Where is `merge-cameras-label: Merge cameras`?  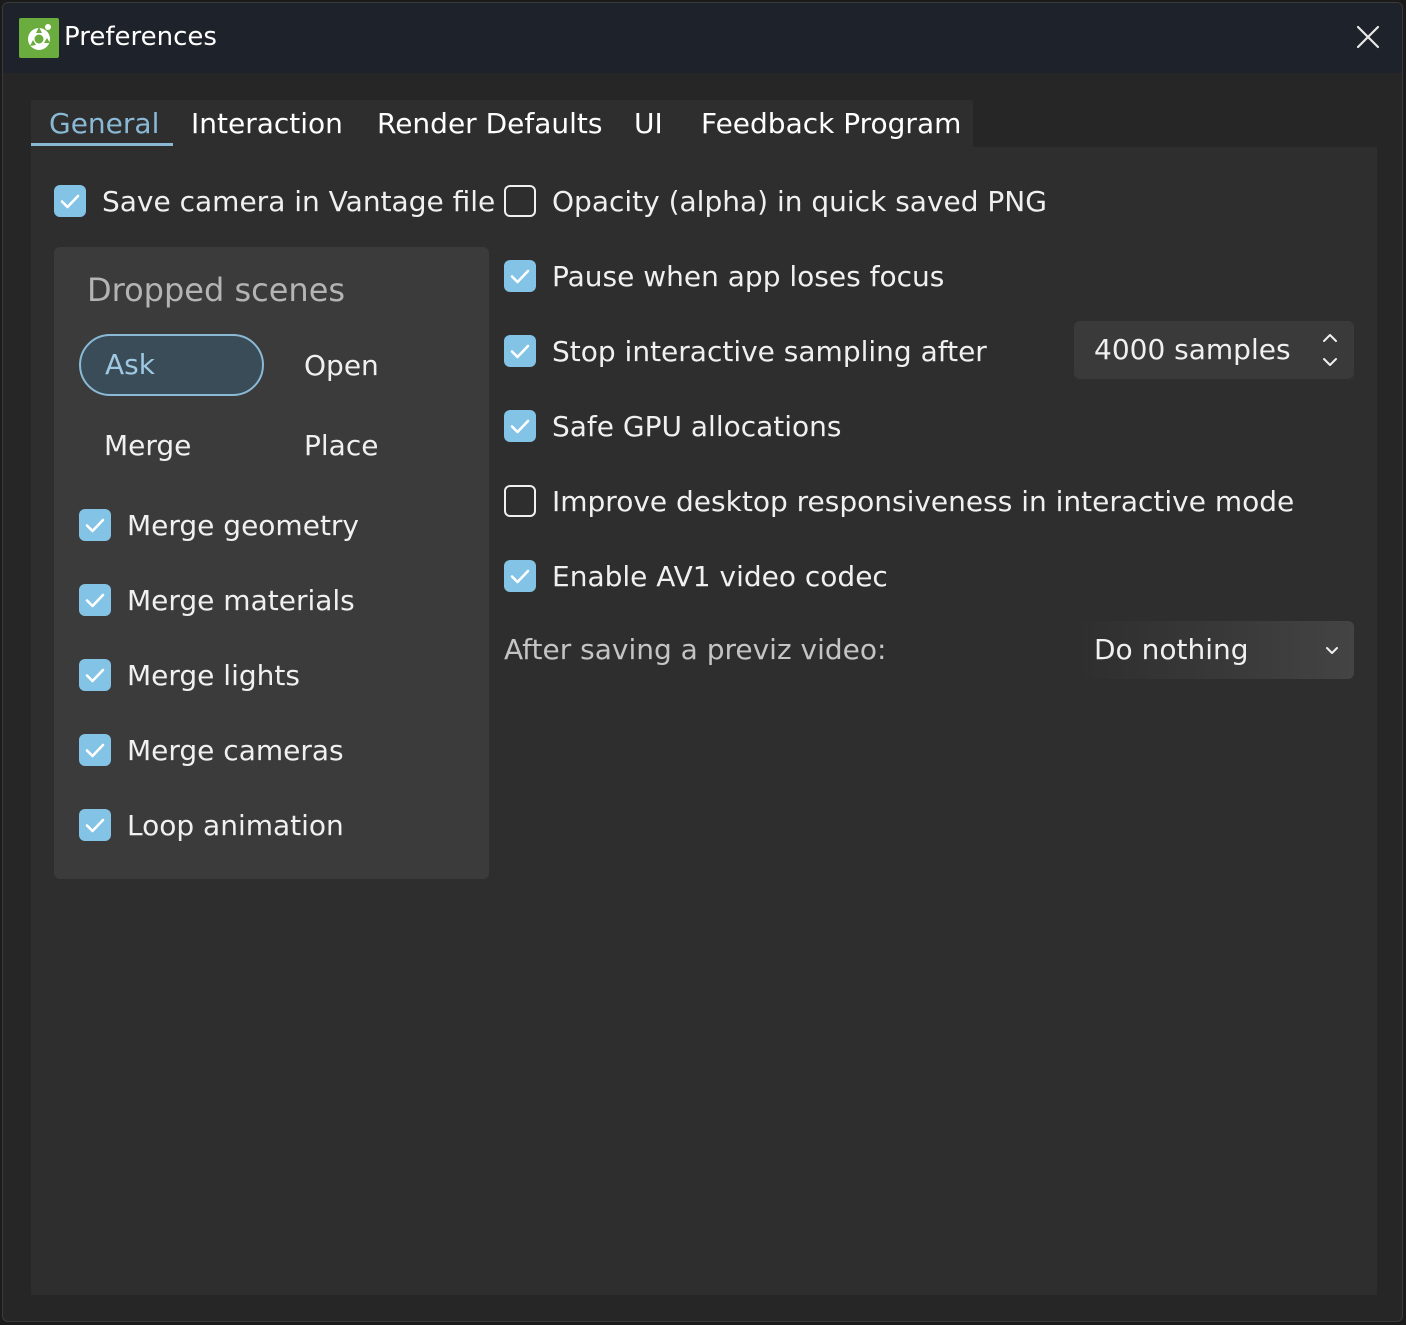
merge-cameras-label: Merge cameras is located at coordinates (235, 750).